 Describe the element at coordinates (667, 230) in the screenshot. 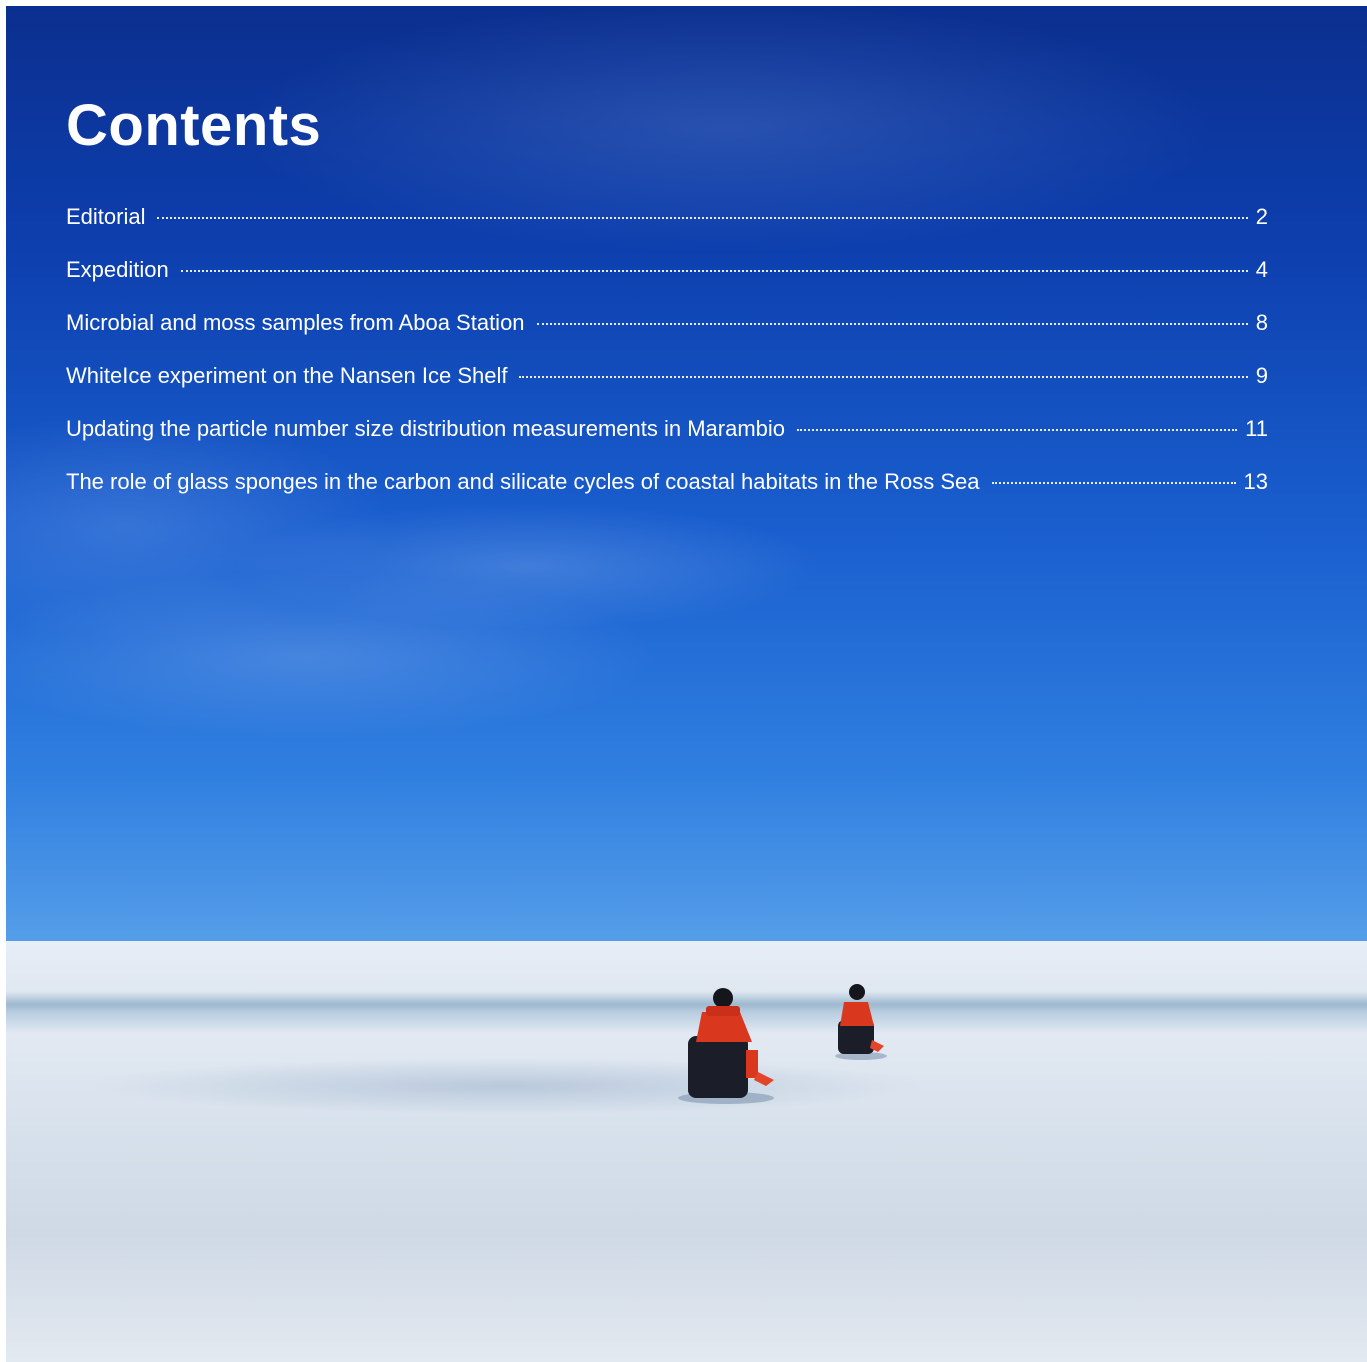

I see `toc-entry-editorial: Editorial 2` at that location.